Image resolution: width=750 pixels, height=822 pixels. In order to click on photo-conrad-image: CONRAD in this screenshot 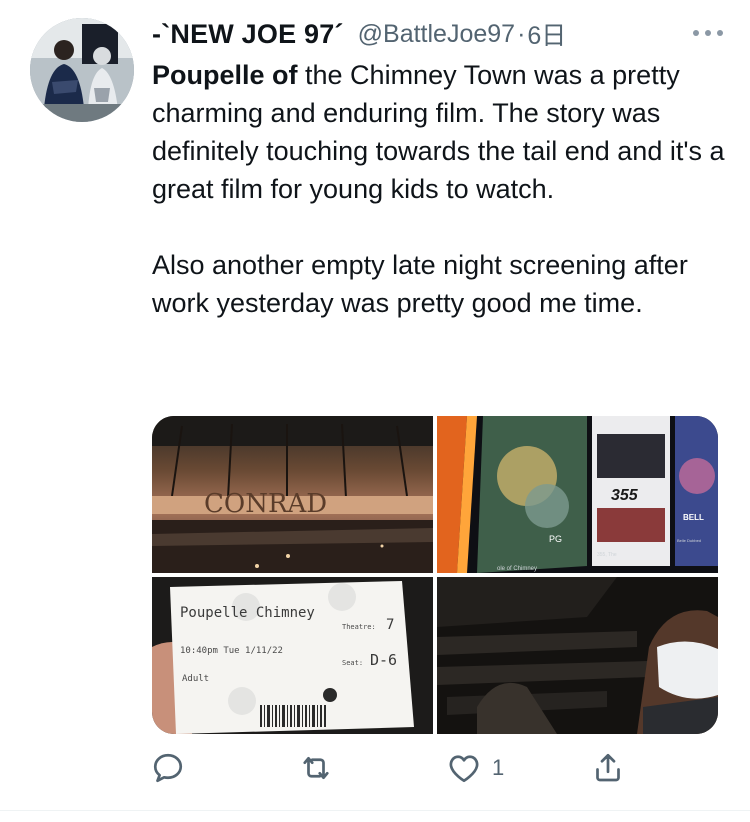, I will do `click(292, 494)`.